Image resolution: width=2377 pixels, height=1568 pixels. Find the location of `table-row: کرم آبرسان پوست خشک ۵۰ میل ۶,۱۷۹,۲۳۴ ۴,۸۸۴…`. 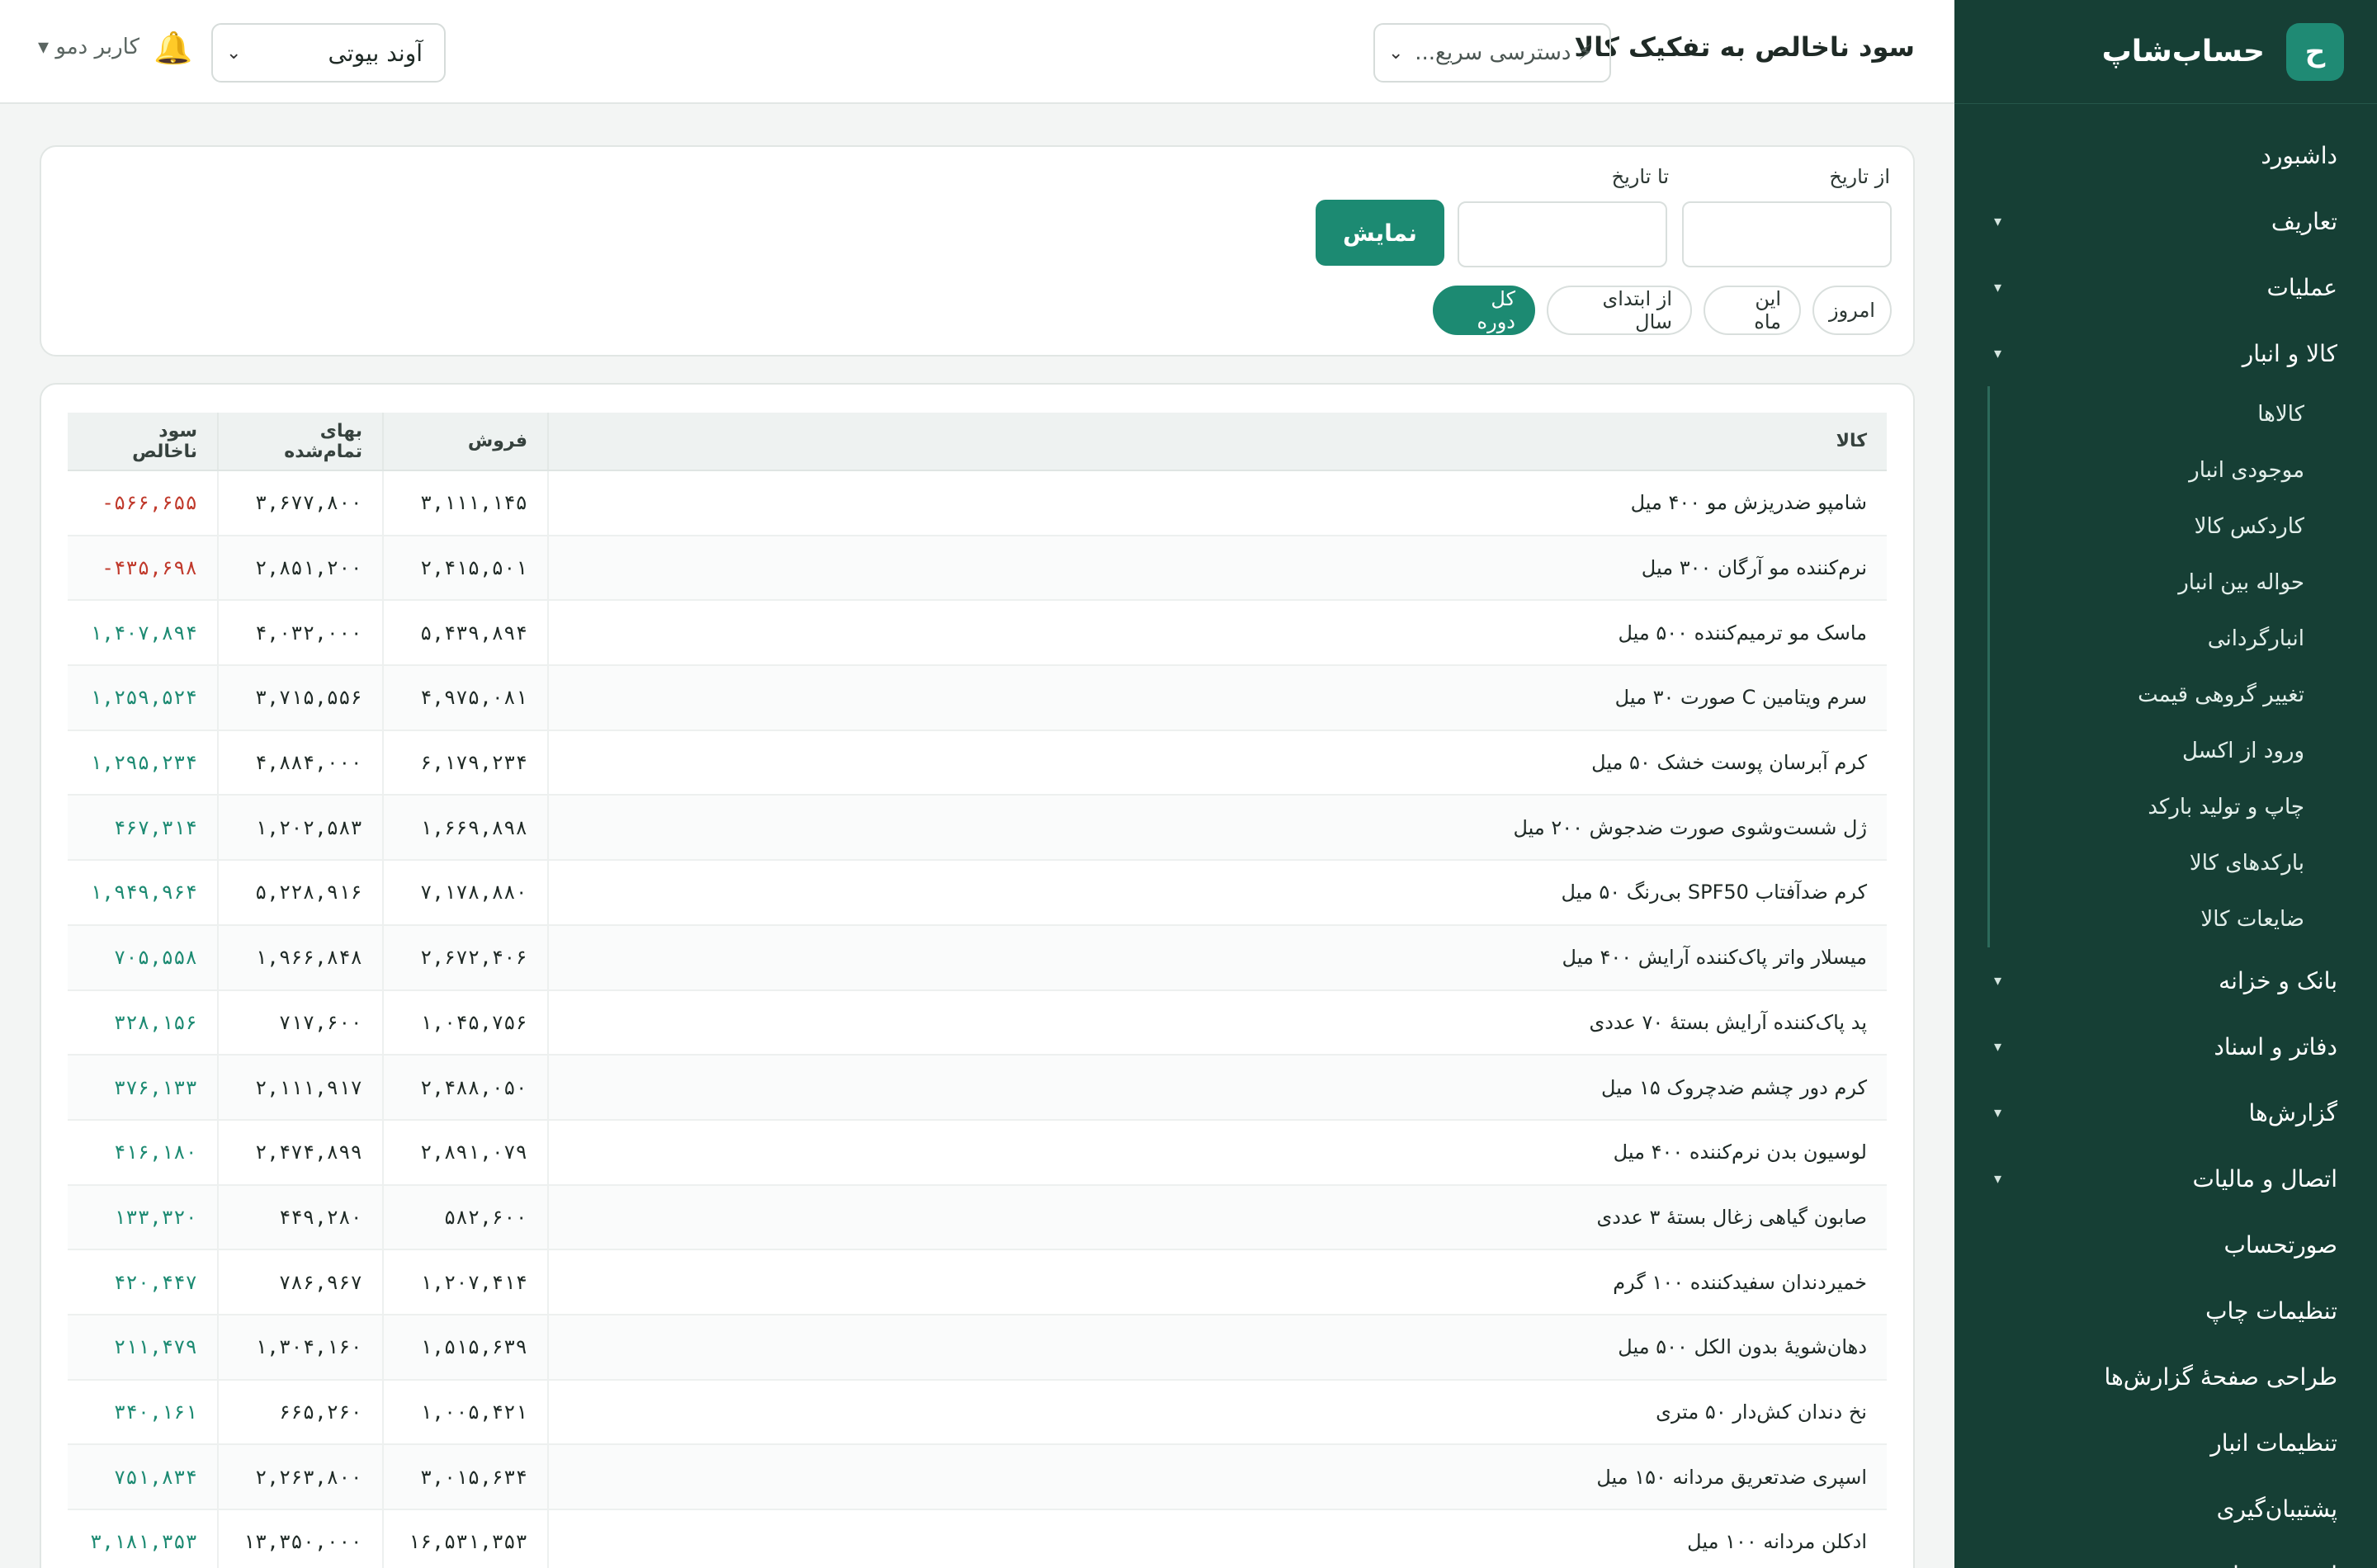

table-row: کرم آبرسان پوست خشک ۵۰ میل ۶,۱۷۹,۲۳۴ ۴,۸۸۴… is located at coordinates (977, 763).